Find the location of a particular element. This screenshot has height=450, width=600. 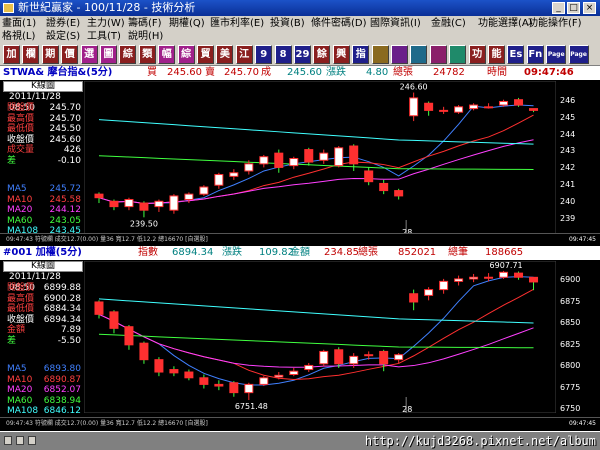

toolbar-button: 類 is located at coordinates (147, 54).